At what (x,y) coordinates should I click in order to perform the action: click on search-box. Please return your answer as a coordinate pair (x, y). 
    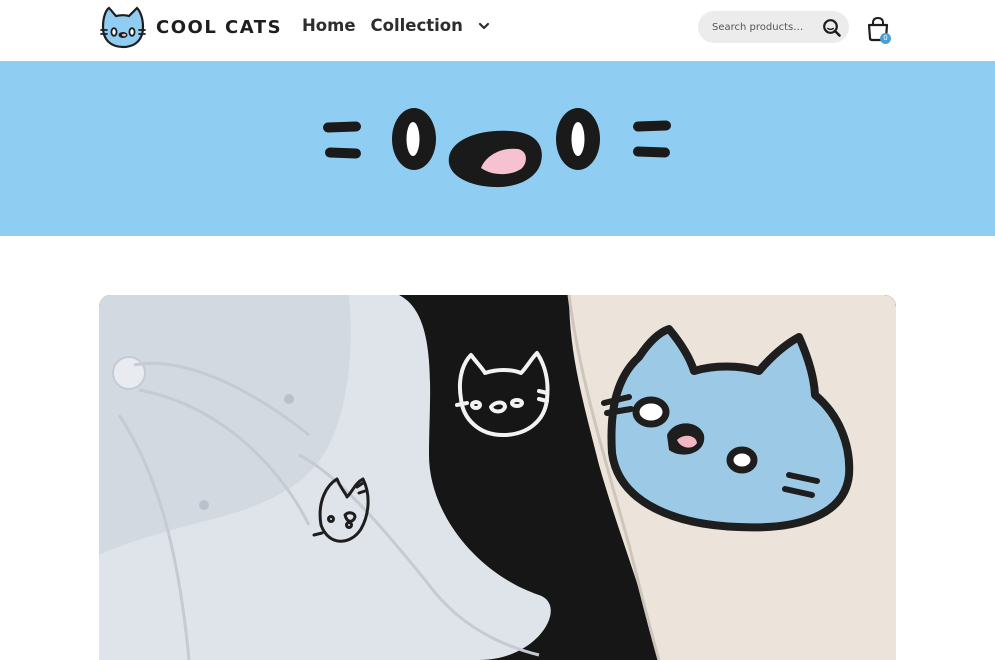
    Looking at the image, I should click on (773, 27).